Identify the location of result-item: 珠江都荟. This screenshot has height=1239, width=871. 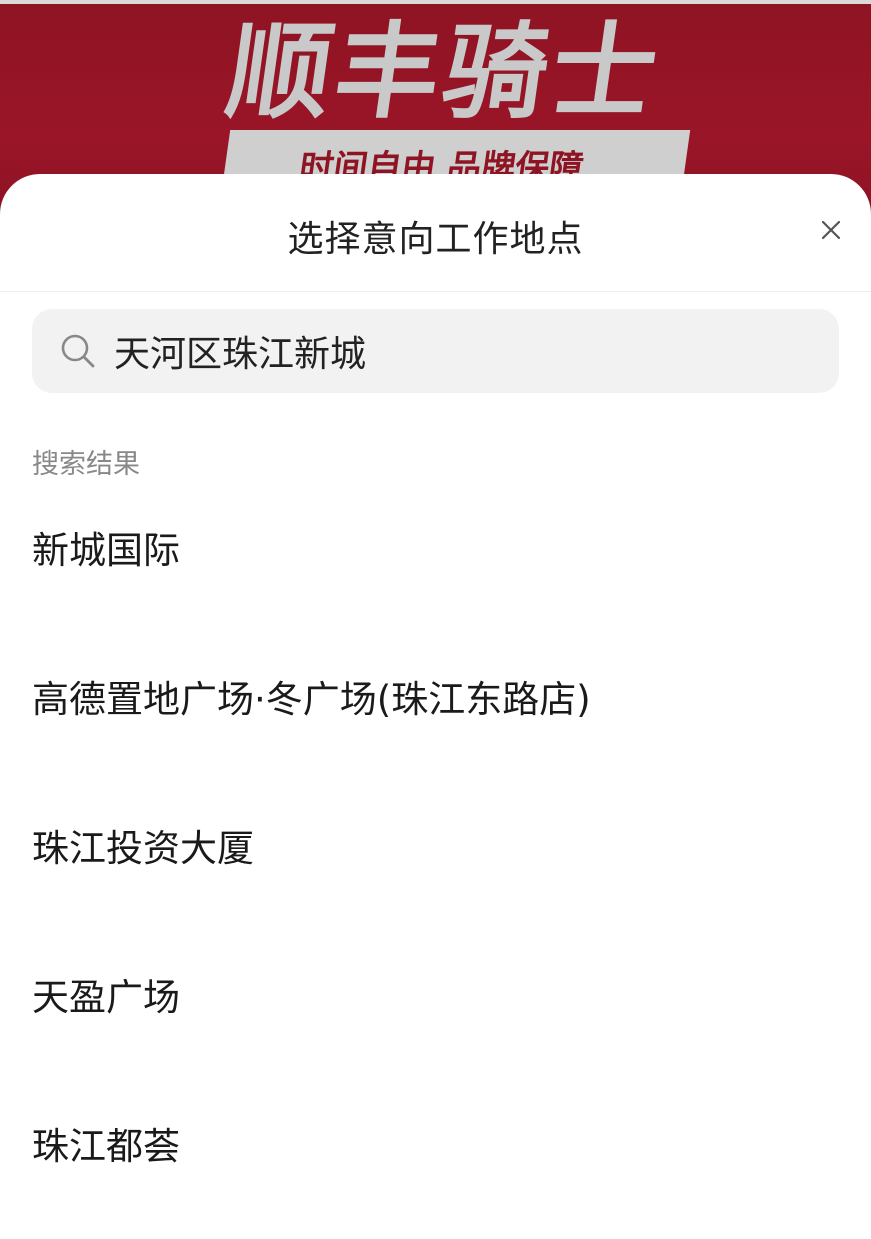
(435, 1164).